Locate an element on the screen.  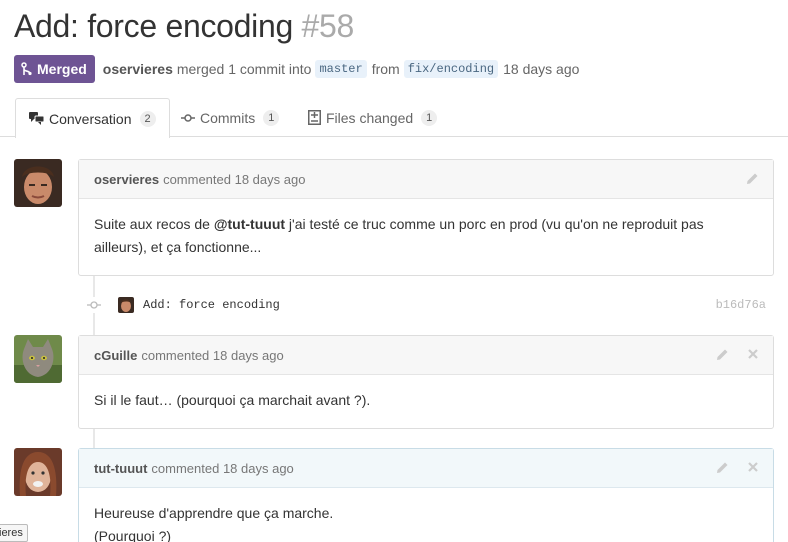
commit-dot is located at coordinates (94, 305).